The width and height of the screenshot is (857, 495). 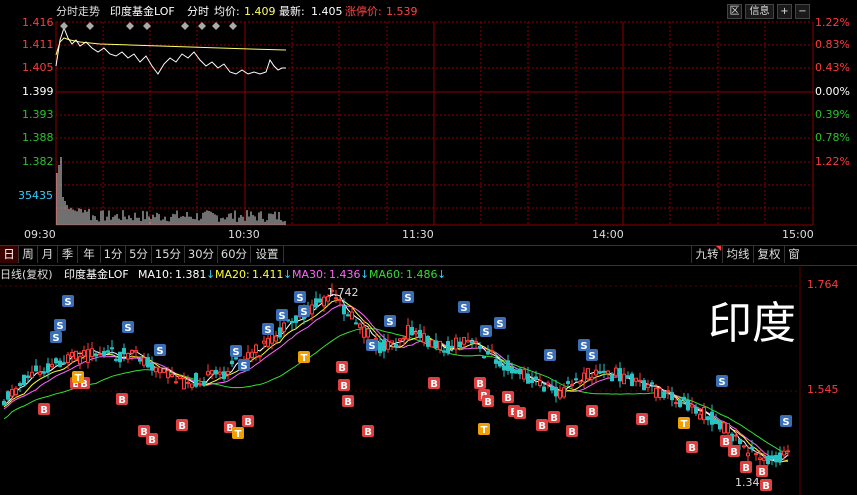 What do you see at coordinates (48, 254) in the screenshot?
I see `tab-month: 月` at bounding box center [48, 254].